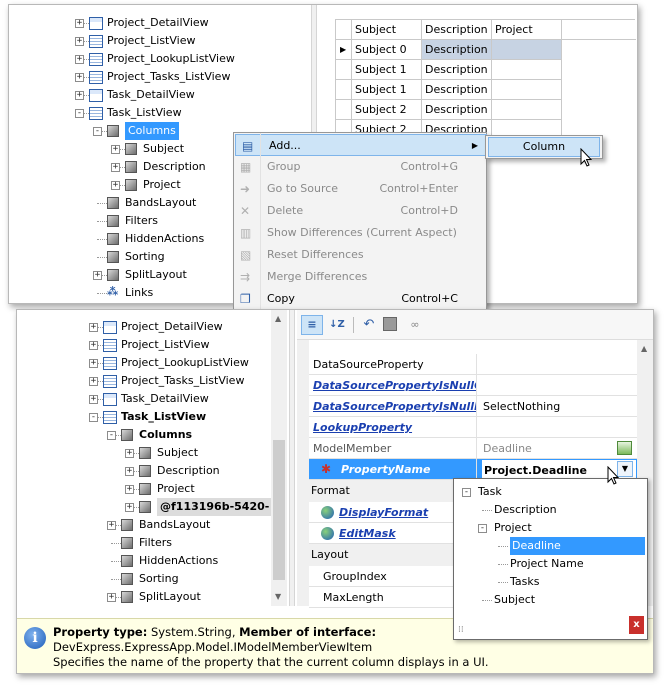  What do you see at coordinates (162, 184) in the screenshot?
I see `tree-item-label: Project` at bounding box center [162, 184].